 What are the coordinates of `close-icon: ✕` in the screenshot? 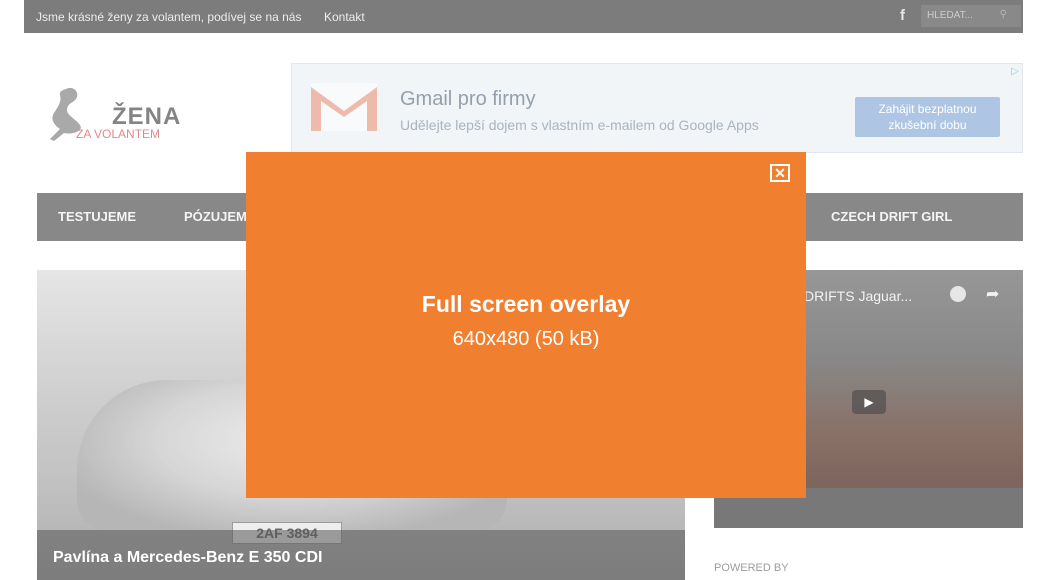 It's located at (780, 173).